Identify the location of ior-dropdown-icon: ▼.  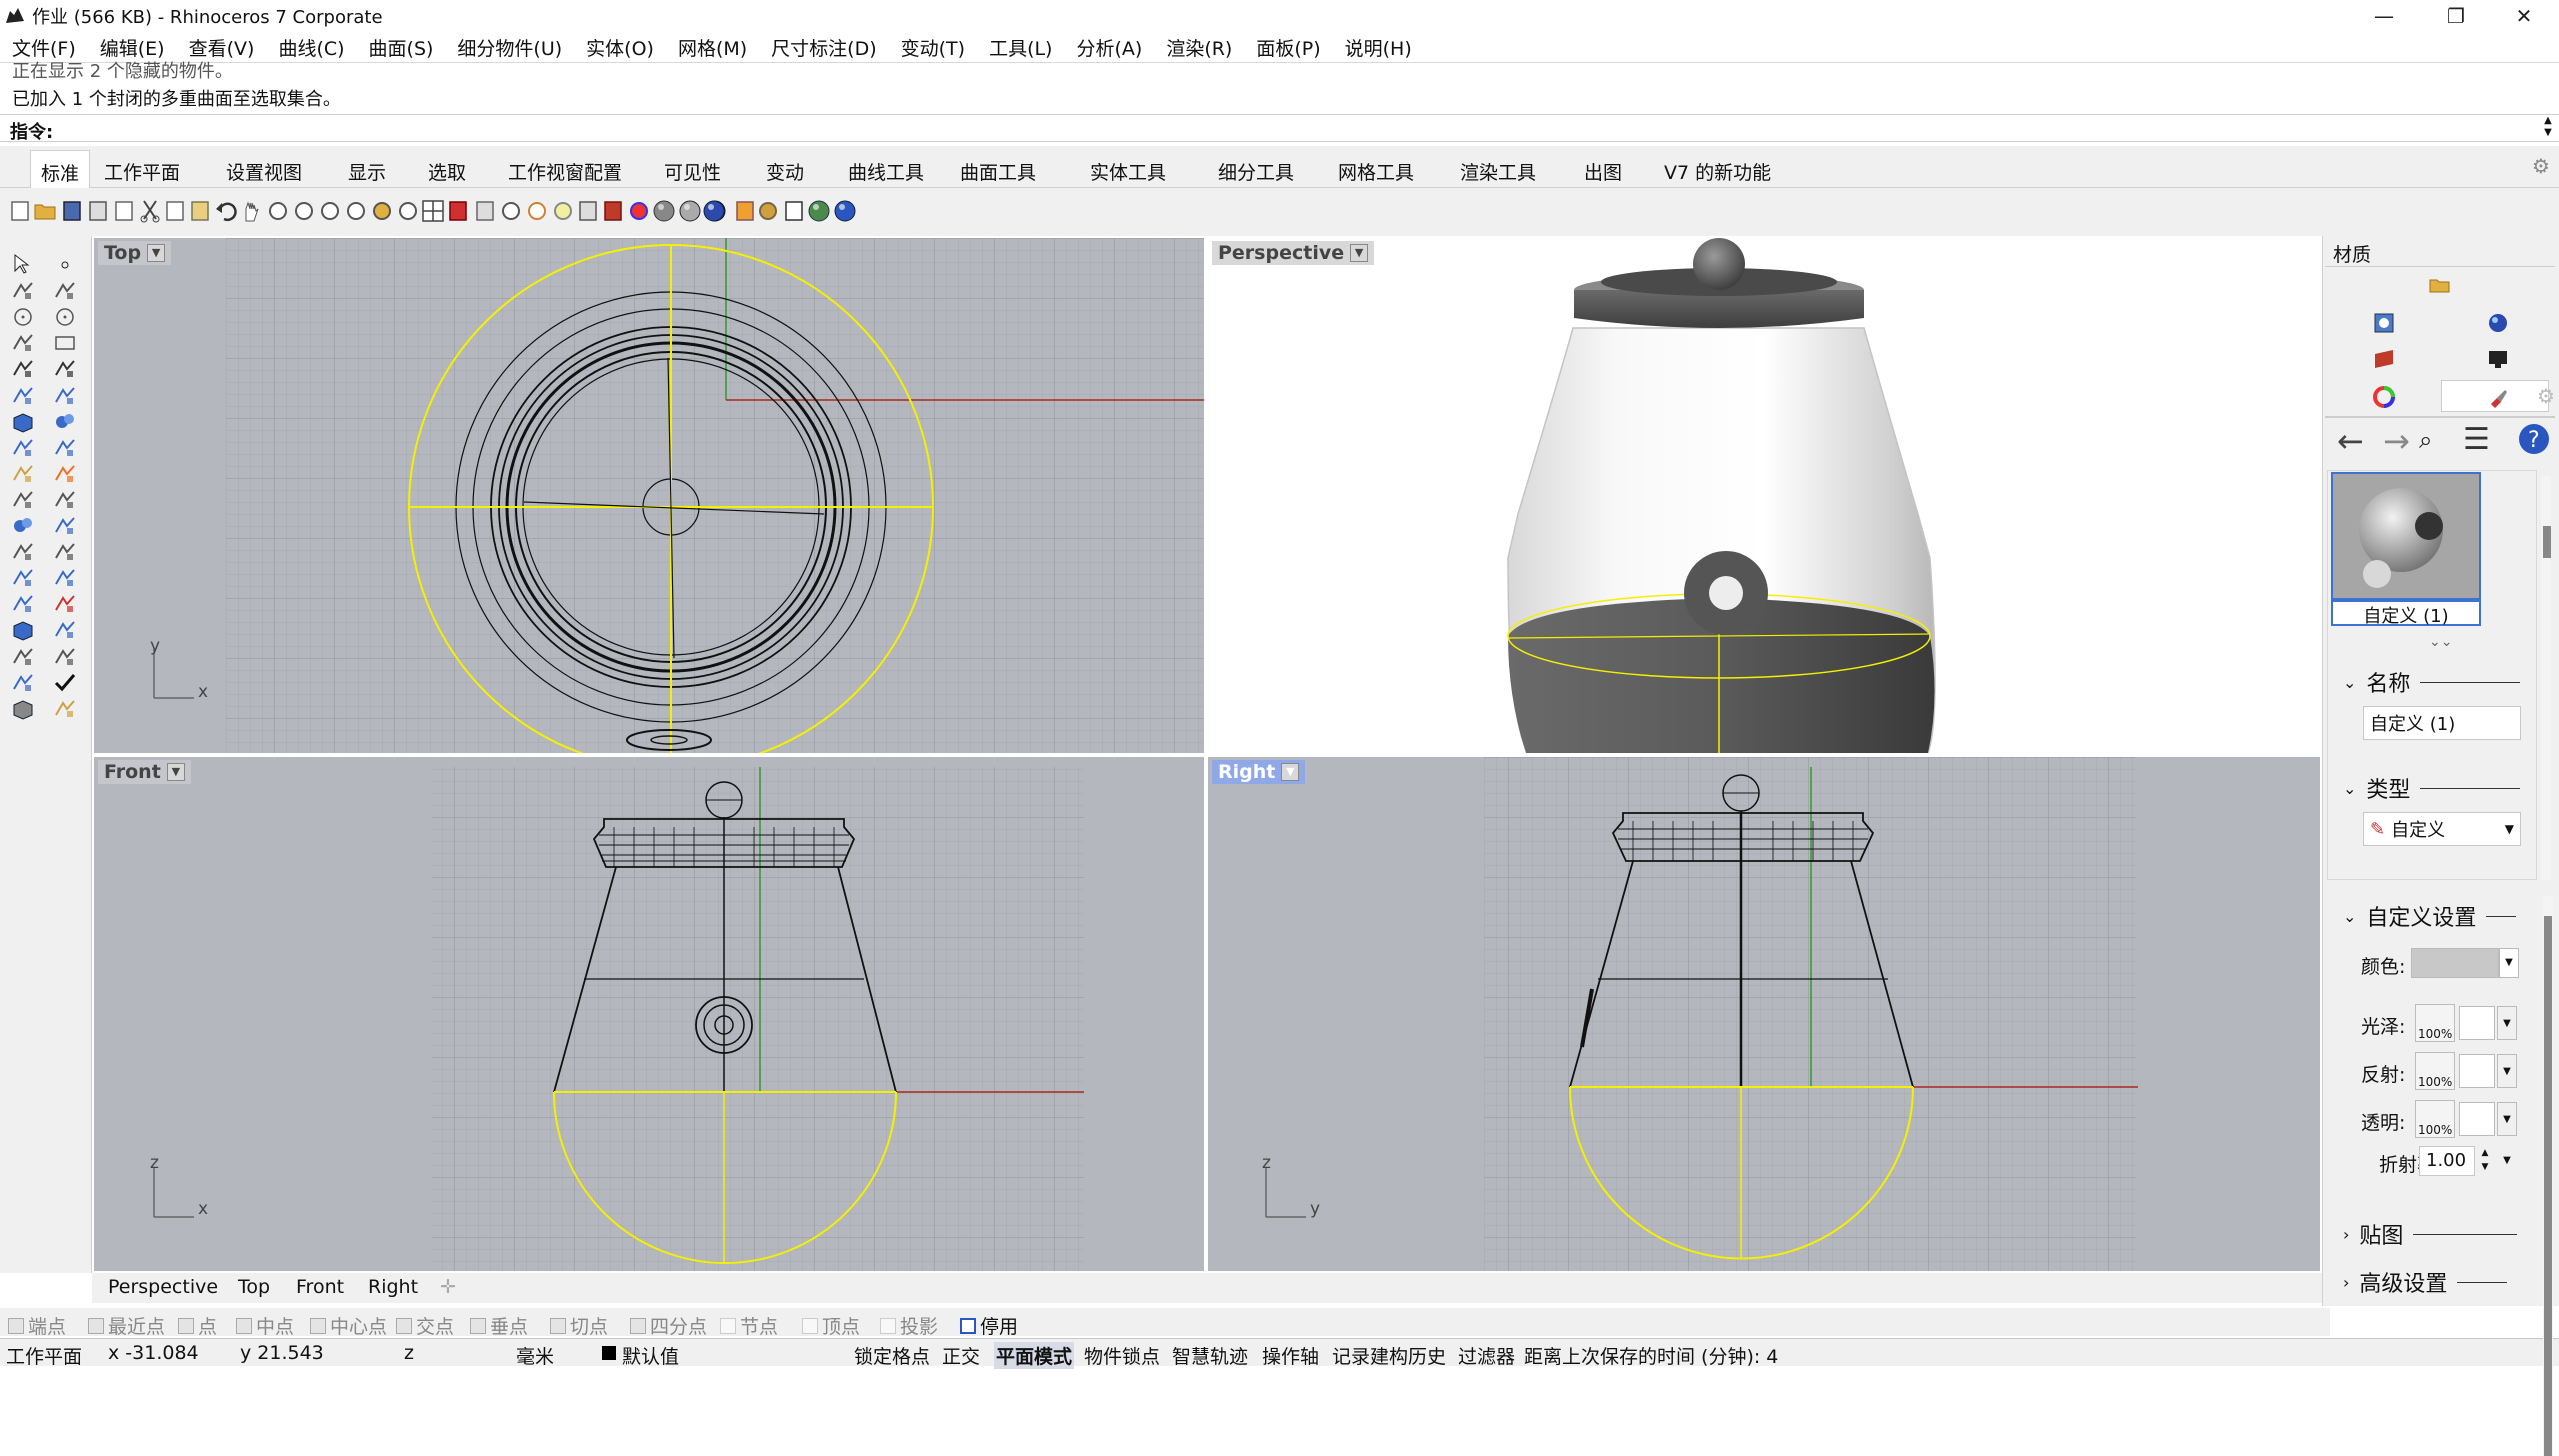
(2507, 1161).